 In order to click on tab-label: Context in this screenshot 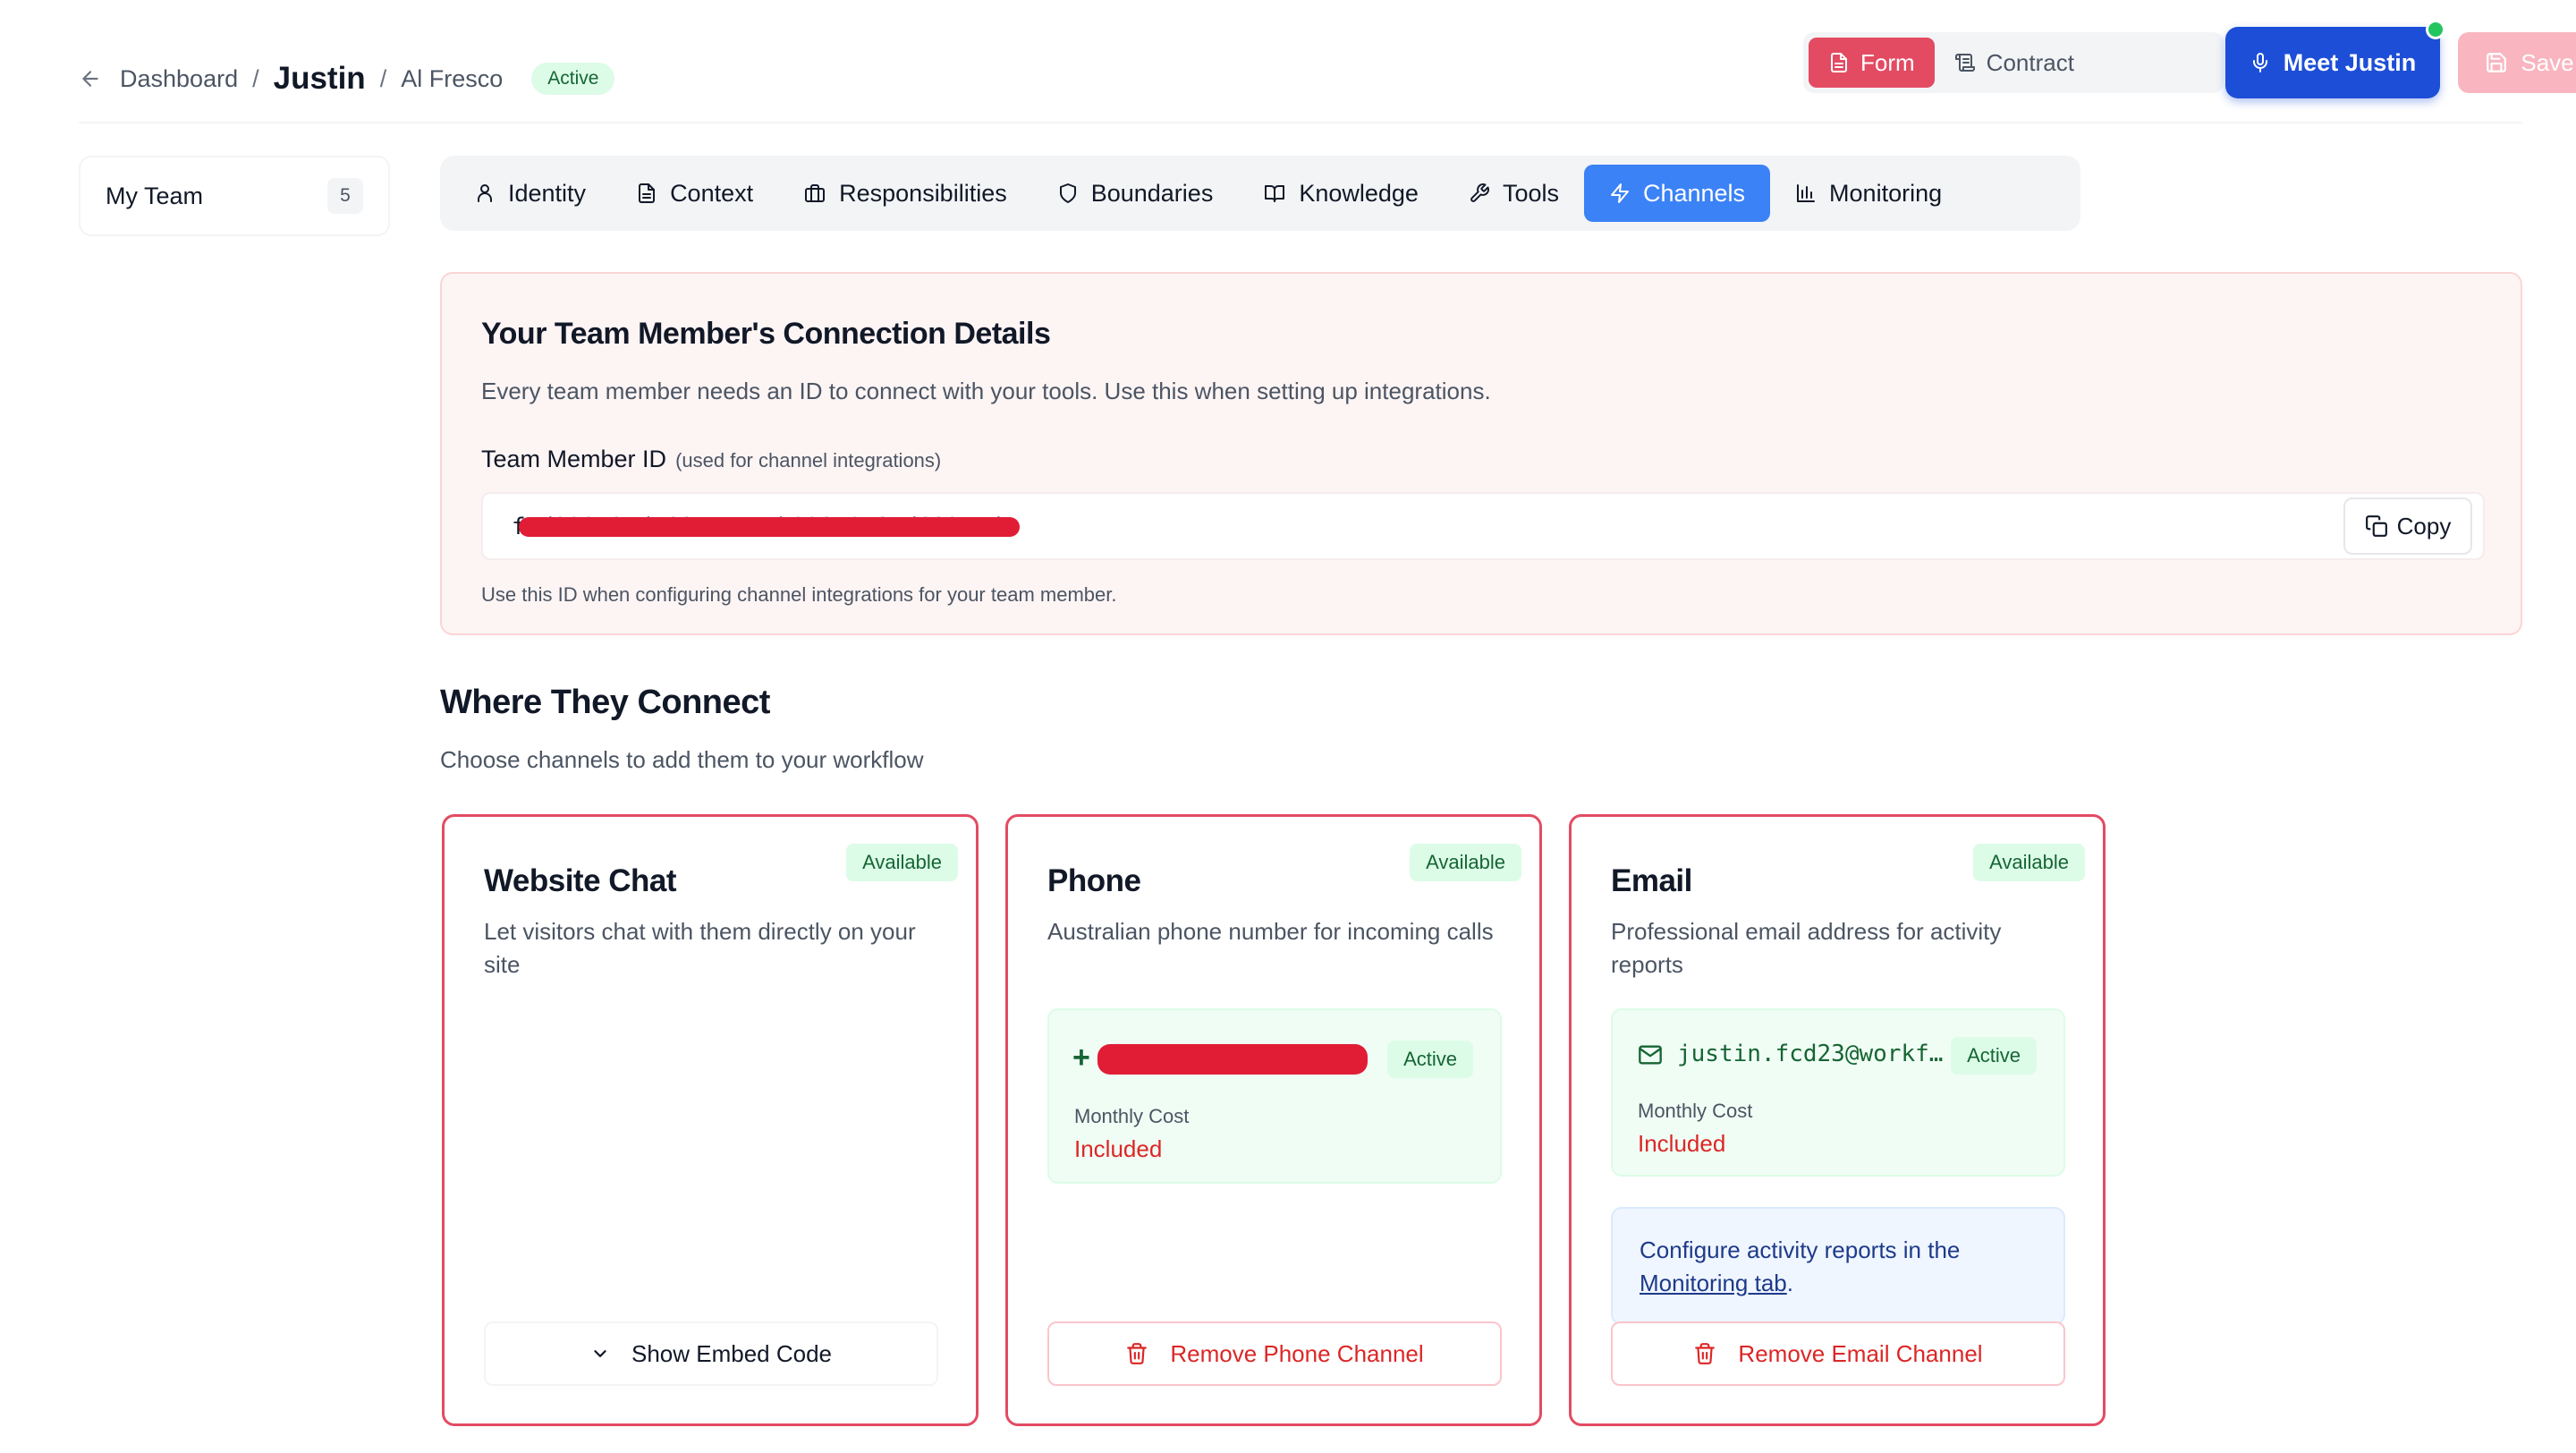, I will do `click(712, 193)`.